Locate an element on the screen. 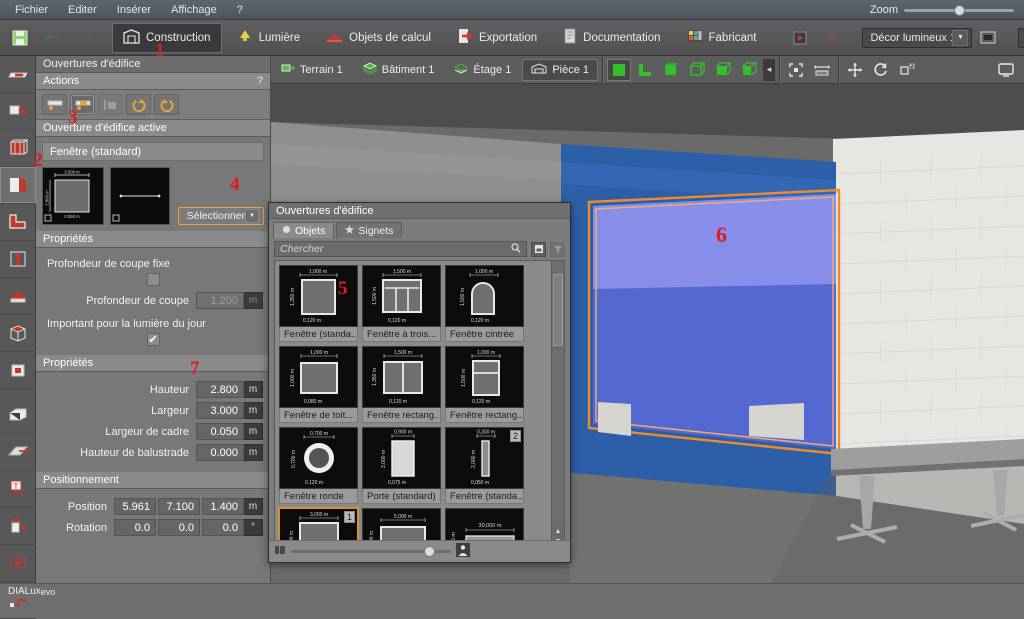 The width and height of the screenshot is (1024, 619). more-views-button: ◂ is located at coordinates (769, 69).